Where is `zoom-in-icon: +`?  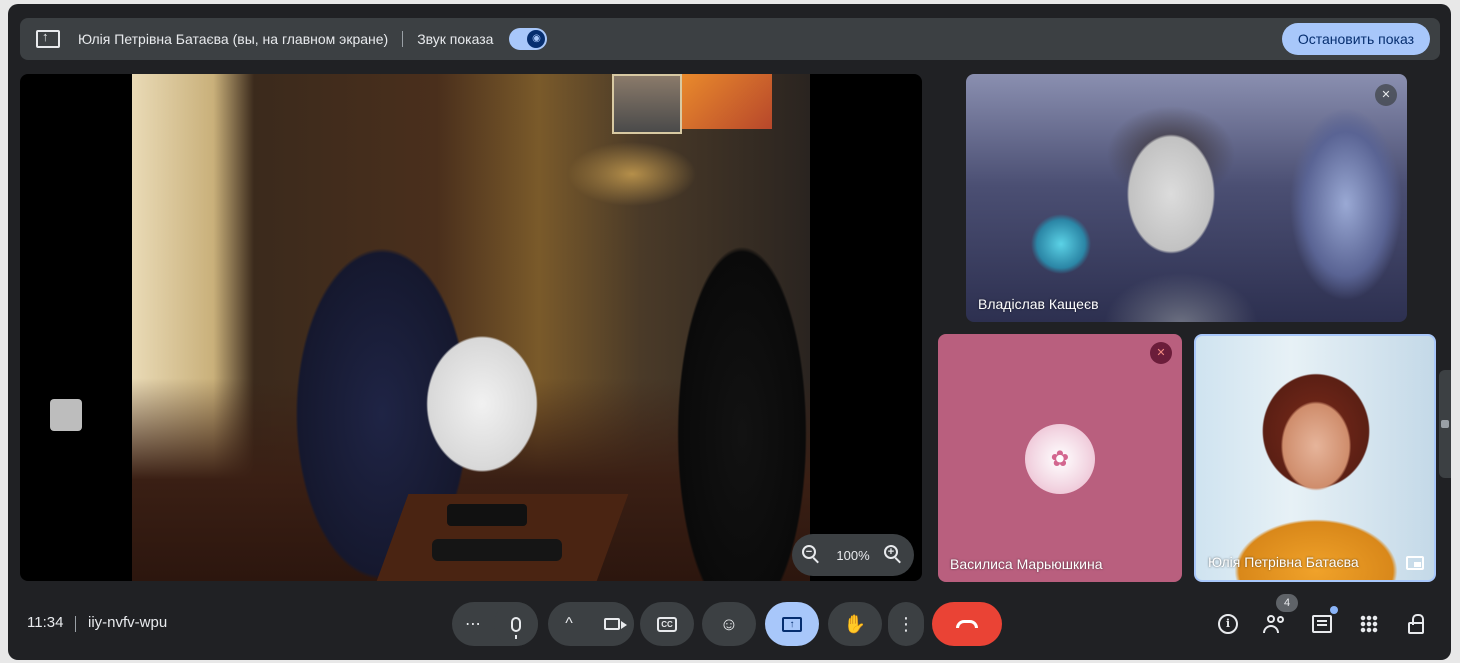
zoom-in-icon: + is located at coordinates (894, 555).